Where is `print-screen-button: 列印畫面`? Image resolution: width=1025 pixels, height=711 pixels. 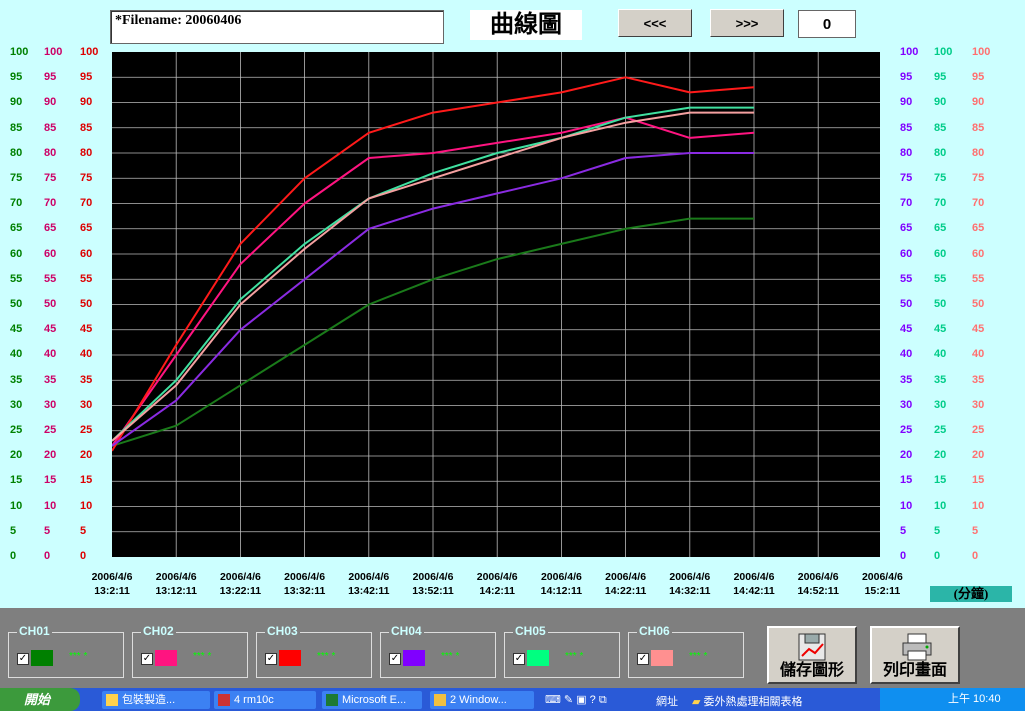
print-screen-button: 列印畫面 is located at coordinates (915, 655).